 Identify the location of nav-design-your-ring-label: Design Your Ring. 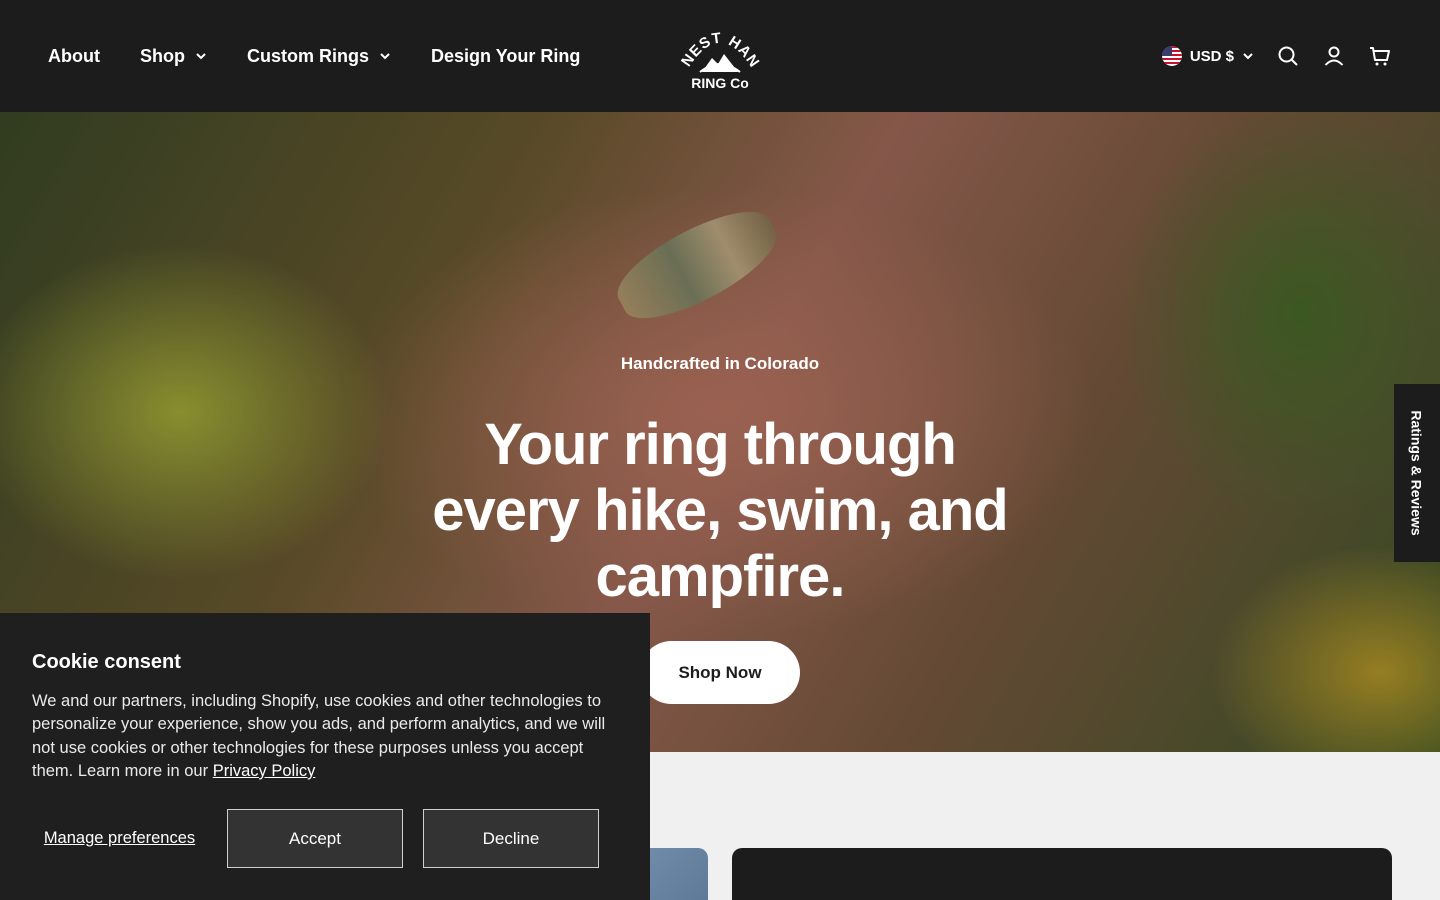
(506, 55).